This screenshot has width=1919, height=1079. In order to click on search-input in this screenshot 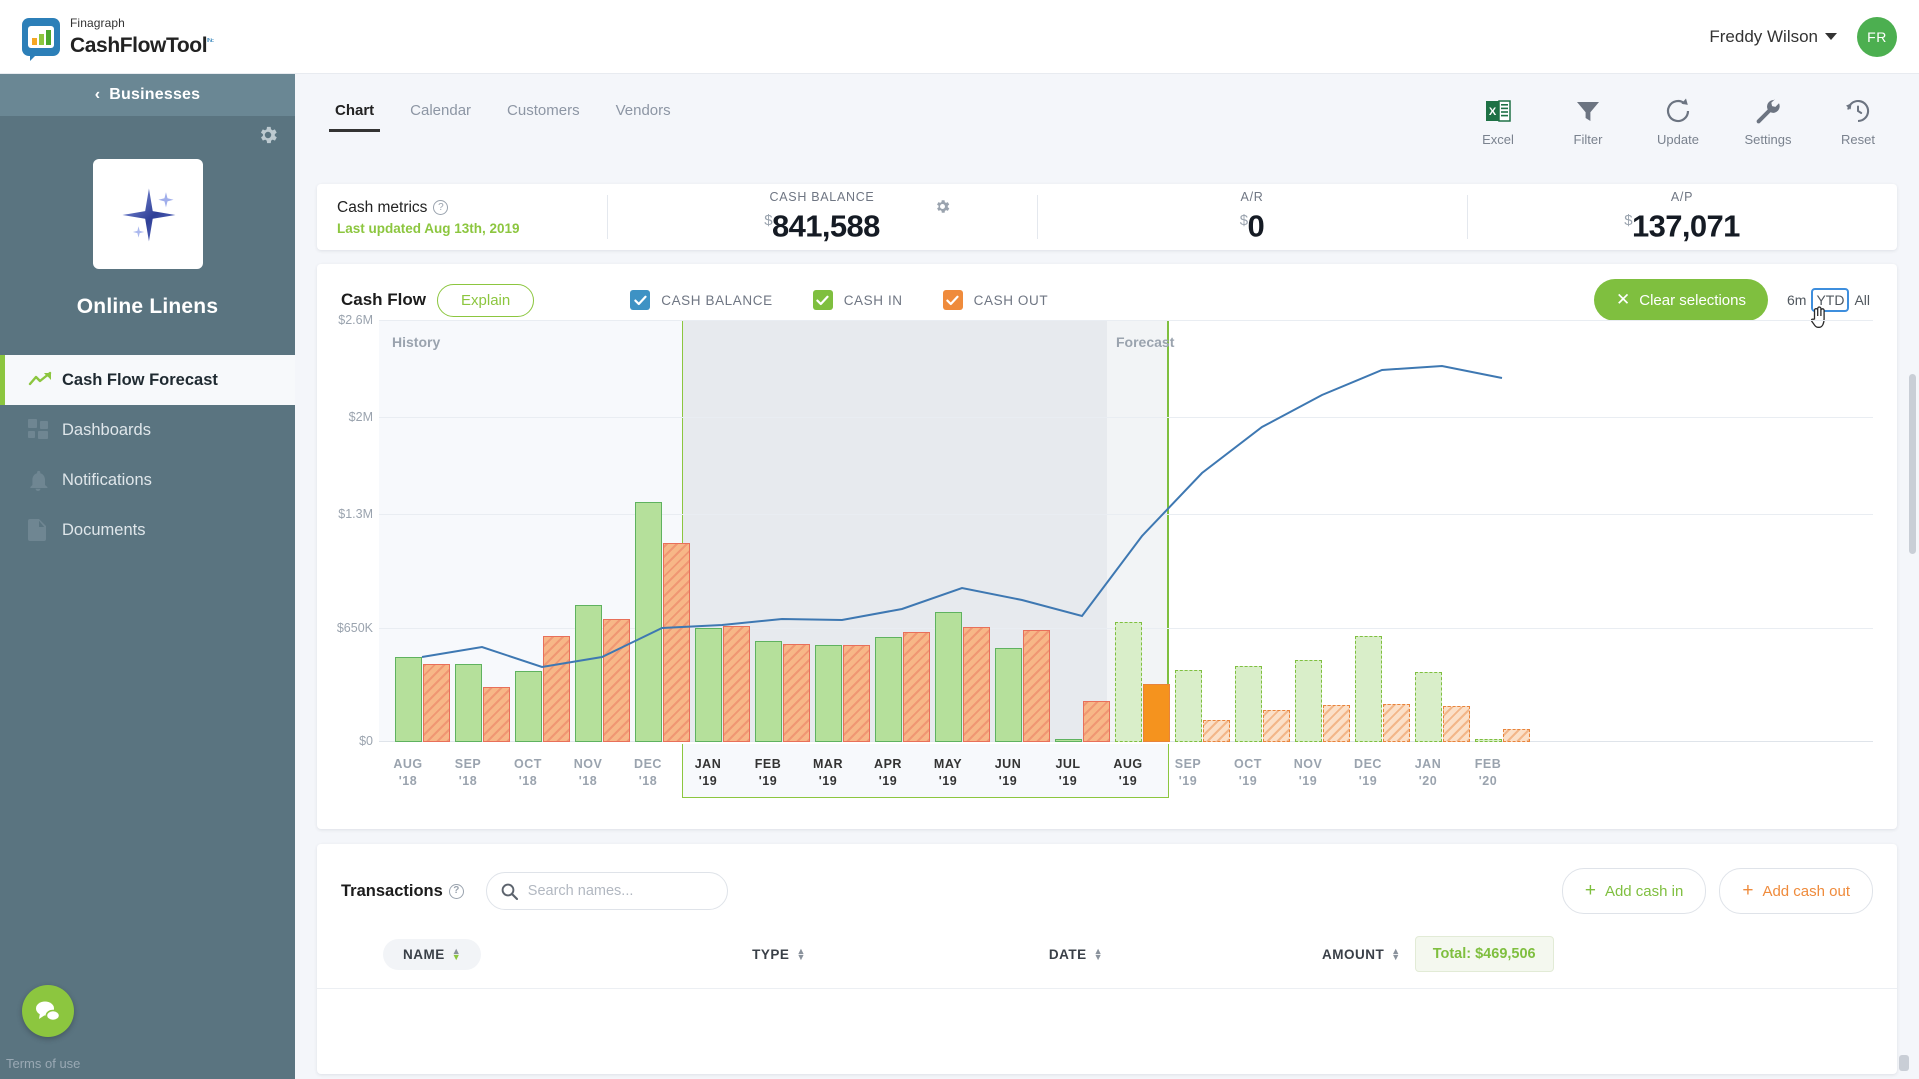, I will do `click(617, 891)`.